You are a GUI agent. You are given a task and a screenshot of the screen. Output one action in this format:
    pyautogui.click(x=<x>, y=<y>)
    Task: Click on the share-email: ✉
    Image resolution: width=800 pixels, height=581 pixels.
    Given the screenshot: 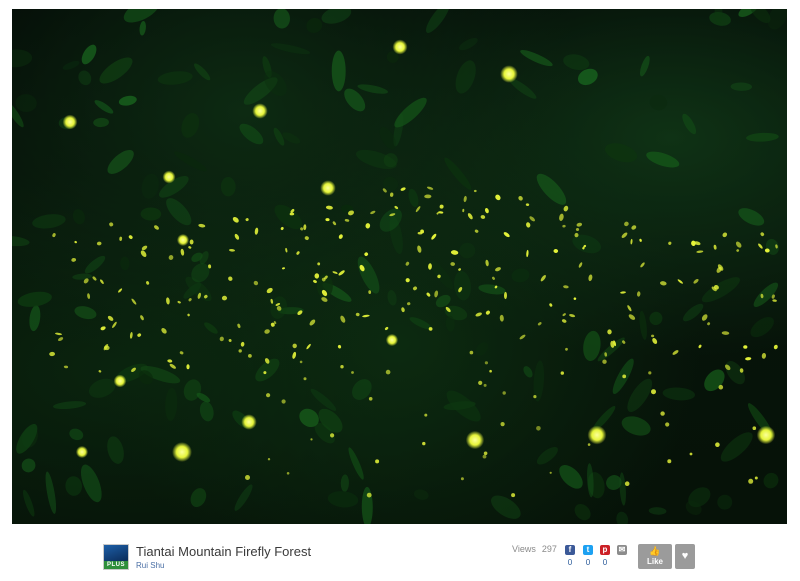 What is the action you would take?
    pyautogui.click(x=622, y=558)
    